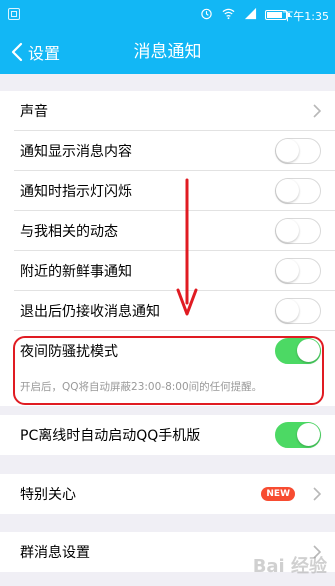 Image resolution: width=335 pixels, height=586 pixels. I want to click on settings-group-pc: PC离线时自动启动QQ手机版, so click(167, 435).